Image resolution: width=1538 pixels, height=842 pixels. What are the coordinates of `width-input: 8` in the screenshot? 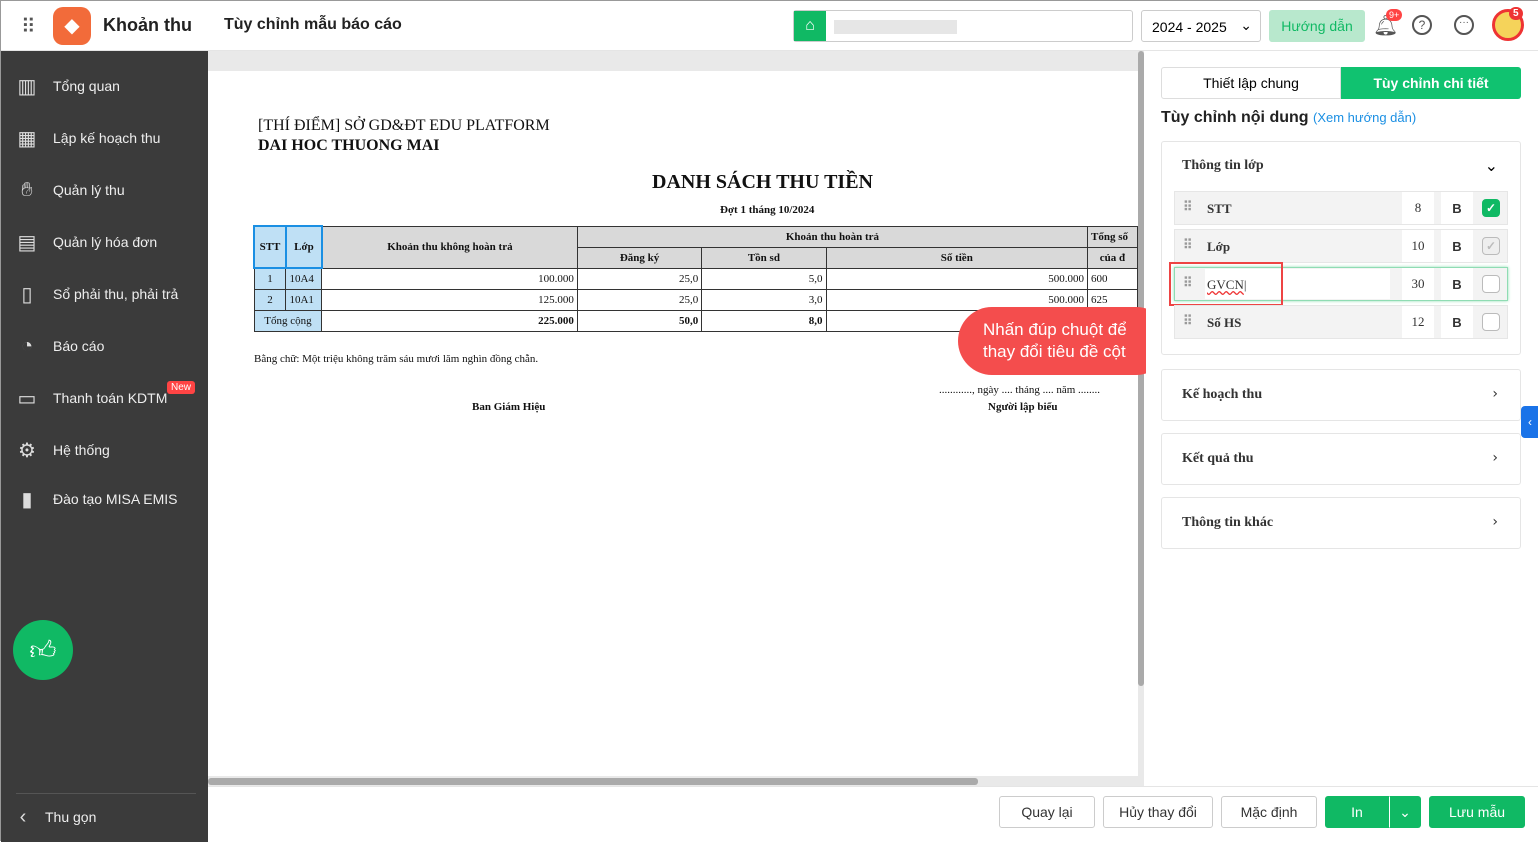 It's located at (1418, 208).